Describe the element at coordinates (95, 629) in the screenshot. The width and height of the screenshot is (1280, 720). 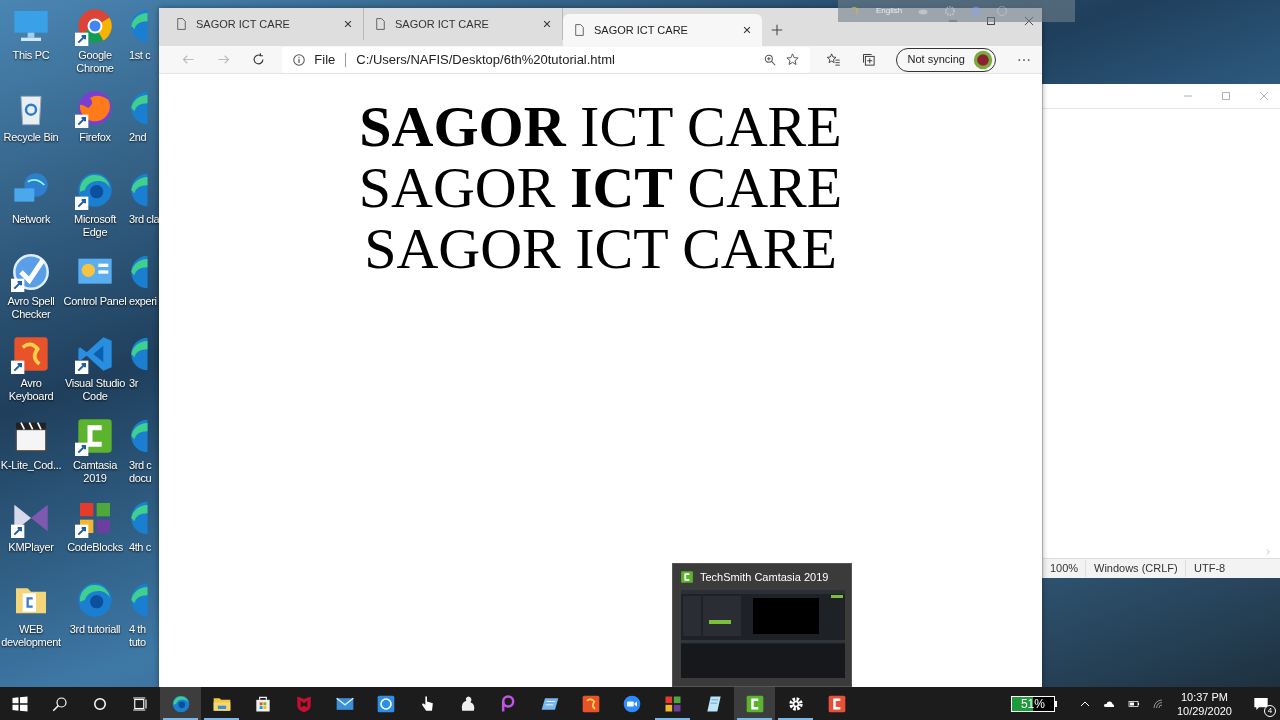
I see `icon-label: 3rd tutoriall` at that location.